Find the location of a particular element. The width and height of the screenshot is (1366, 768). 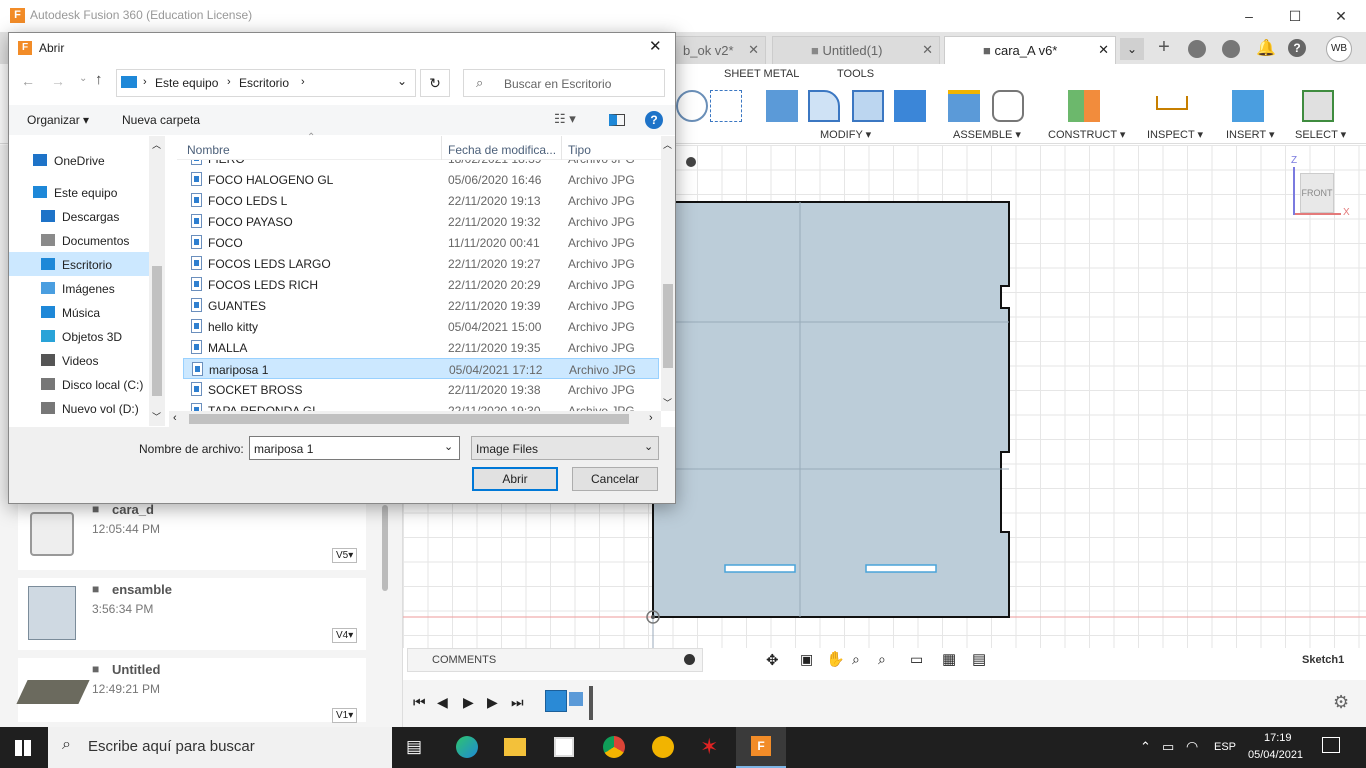

chevron-right-icon: › is located at coordinates (651, 418).